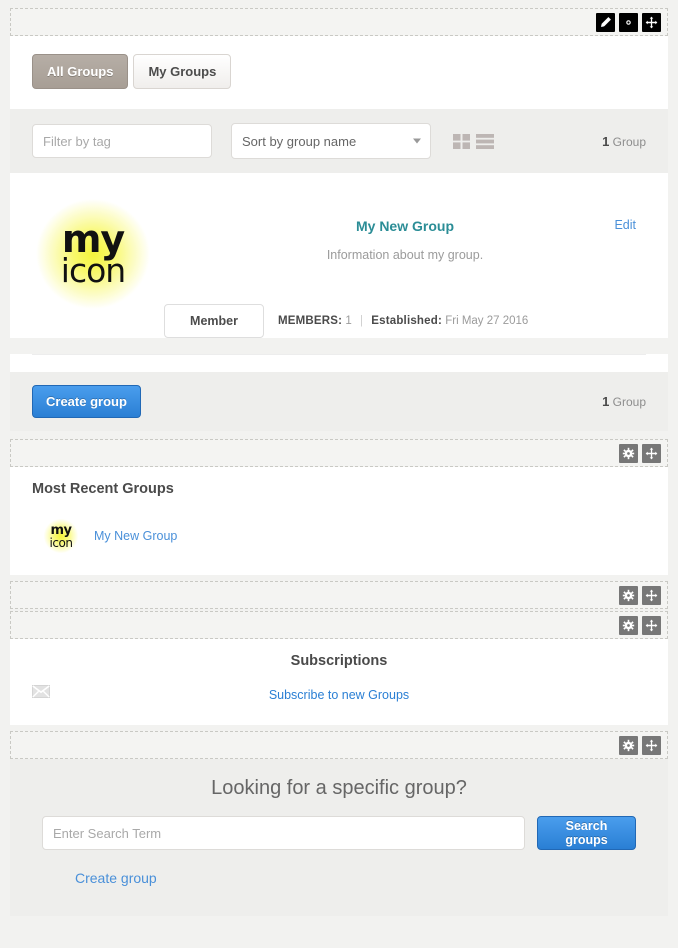 Image resolution: width=678 pixels, height=948 pixels. I want to click on subscribe-to-new-groups-link: Subscribe to new Groups, so click(339, 695).